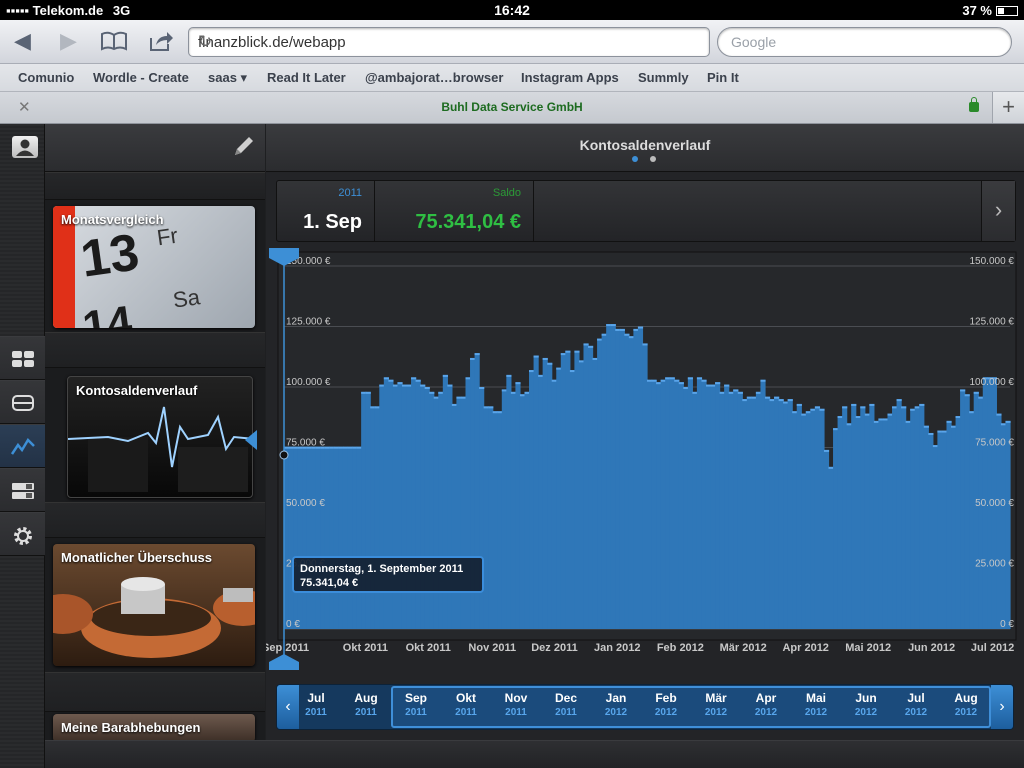  Describe the element at coordinates (366, 704) in the screenshot. I see `timeline-month: Aug 2011` at that location.